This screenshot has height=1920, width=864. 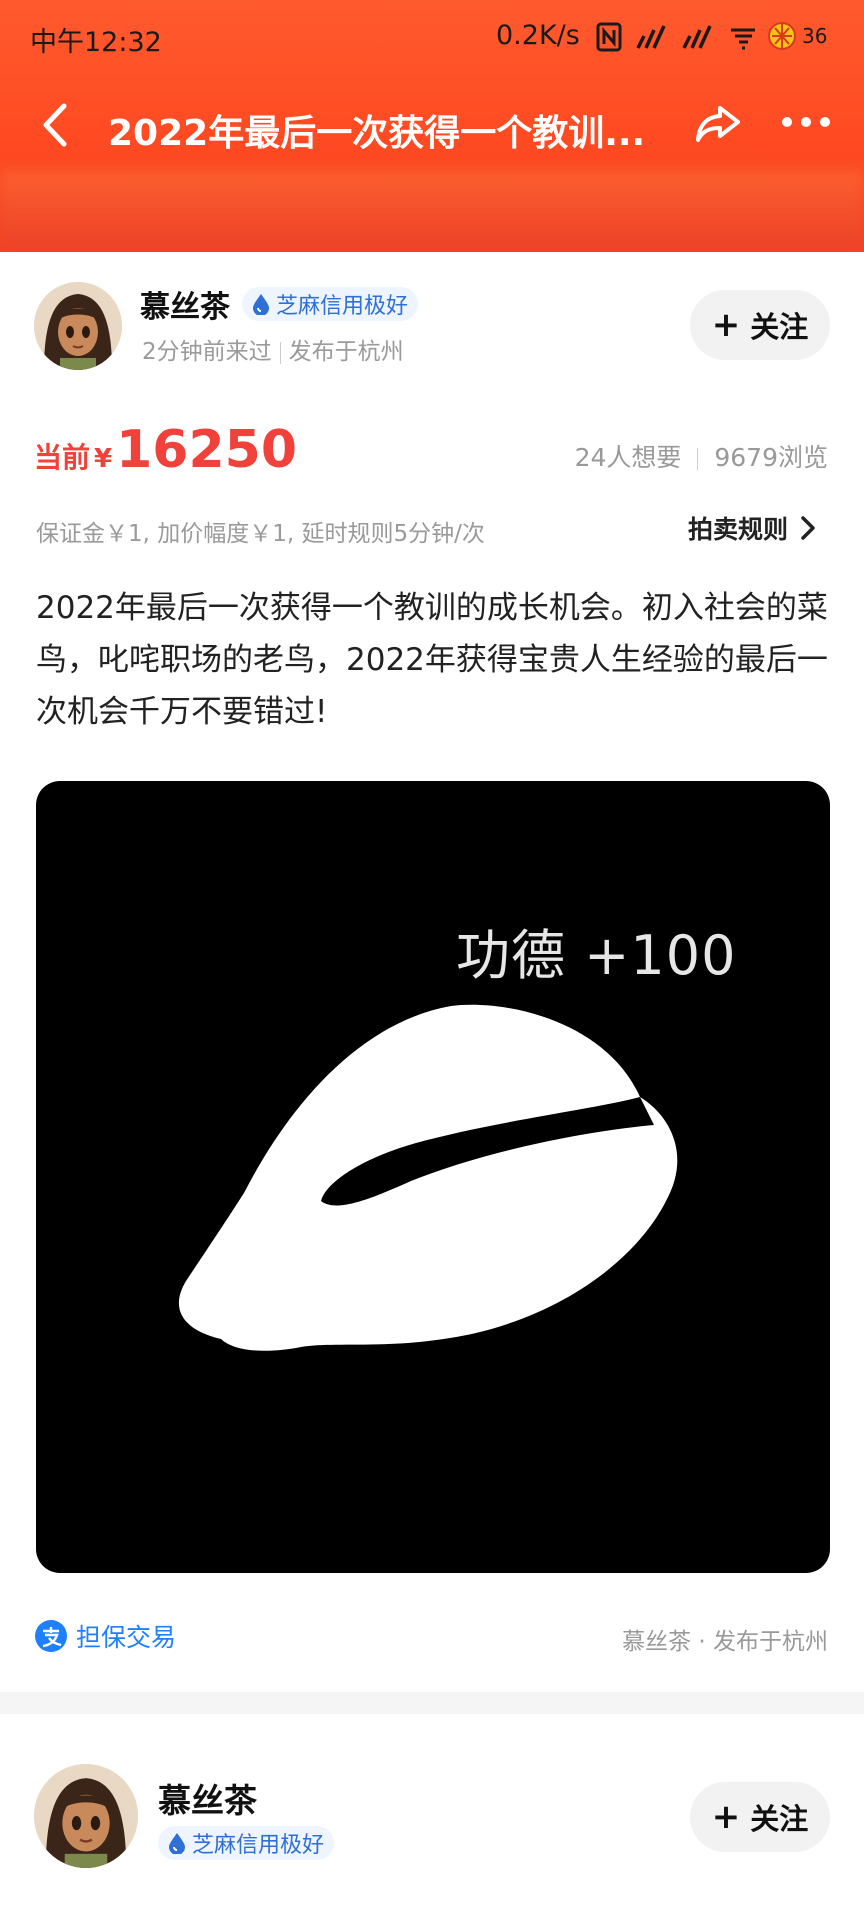 I want to click on price-value: 16250, so click(x=207, y=450).